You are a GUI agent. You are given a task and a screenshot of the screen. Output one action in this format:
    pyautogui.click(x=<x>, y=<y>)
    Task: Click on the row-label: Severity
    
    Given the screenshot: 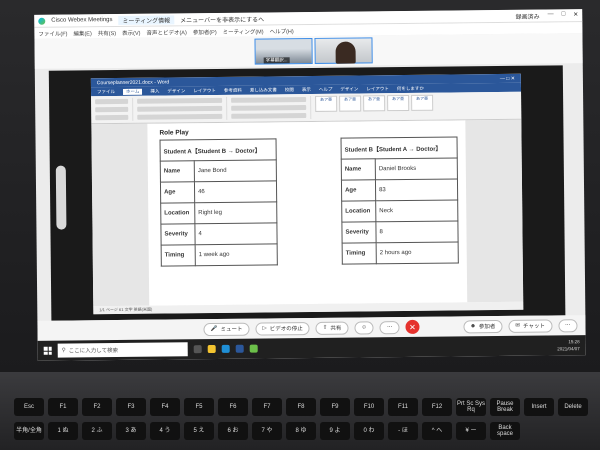 What is the action you would take?
    pyautogui.click(x=178, y=234)
    